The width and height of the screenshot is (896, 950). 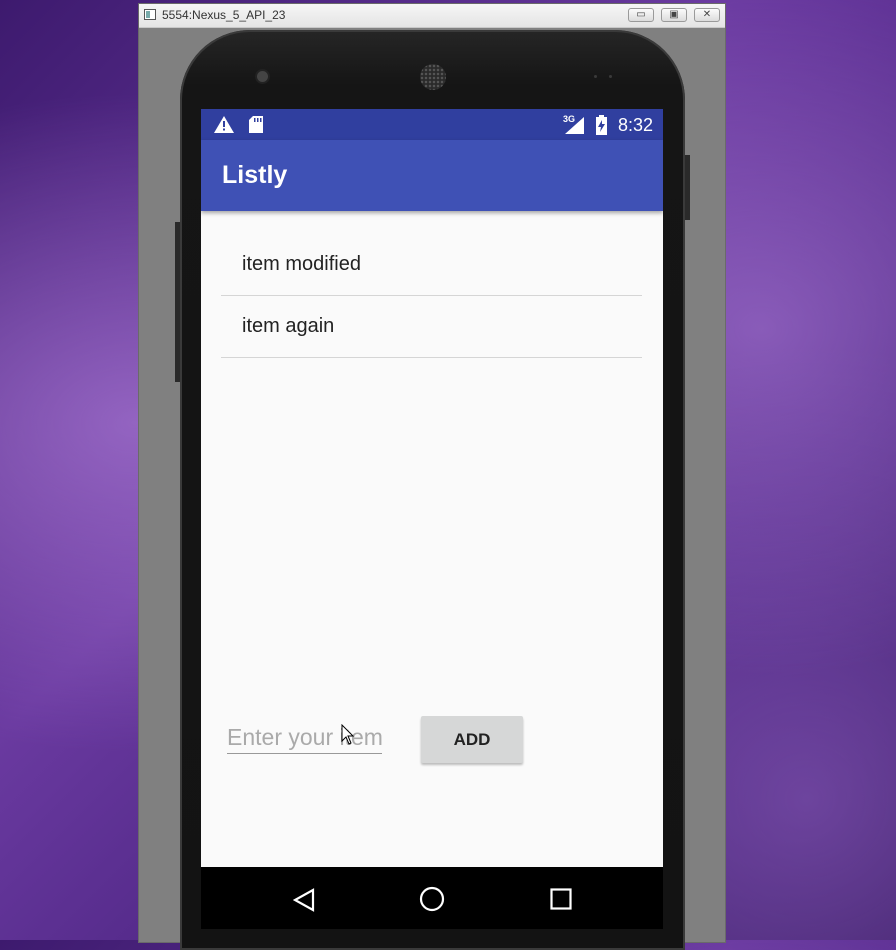 What do you see at coordinates (687, 187) in the screenshot?
I see `power-button` at bounding box center [687, 187].